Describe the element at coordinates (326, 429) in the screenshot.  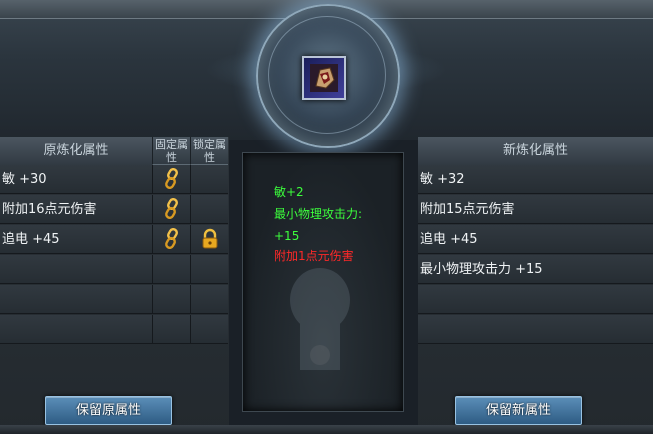
I see `bottom-frame` at that location.